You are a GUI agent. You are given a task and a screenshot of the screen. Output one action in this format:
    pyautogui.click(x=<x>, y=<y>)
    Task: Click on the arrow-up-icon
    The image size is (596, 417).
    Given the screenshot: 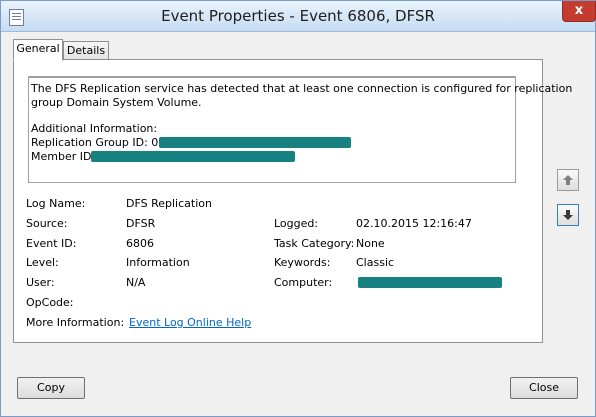 What is the action you would take?
    pyautogui.click(x=568, y=180)
    